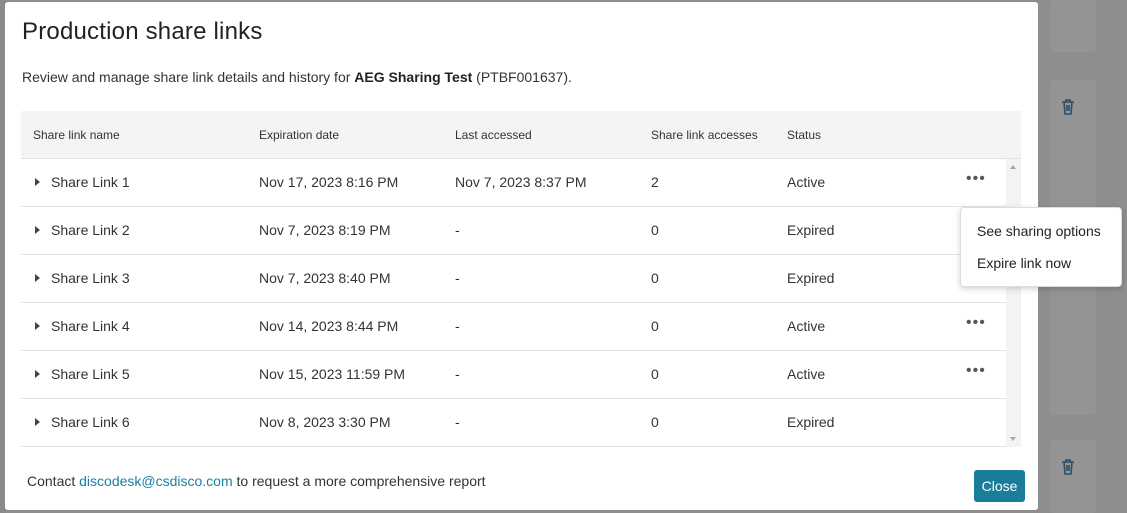 The height and width of the screenshot is (513, 1127). I want to click on cell-expiration: Nov 7, 2023 8:19 PM, so click(325, 230).